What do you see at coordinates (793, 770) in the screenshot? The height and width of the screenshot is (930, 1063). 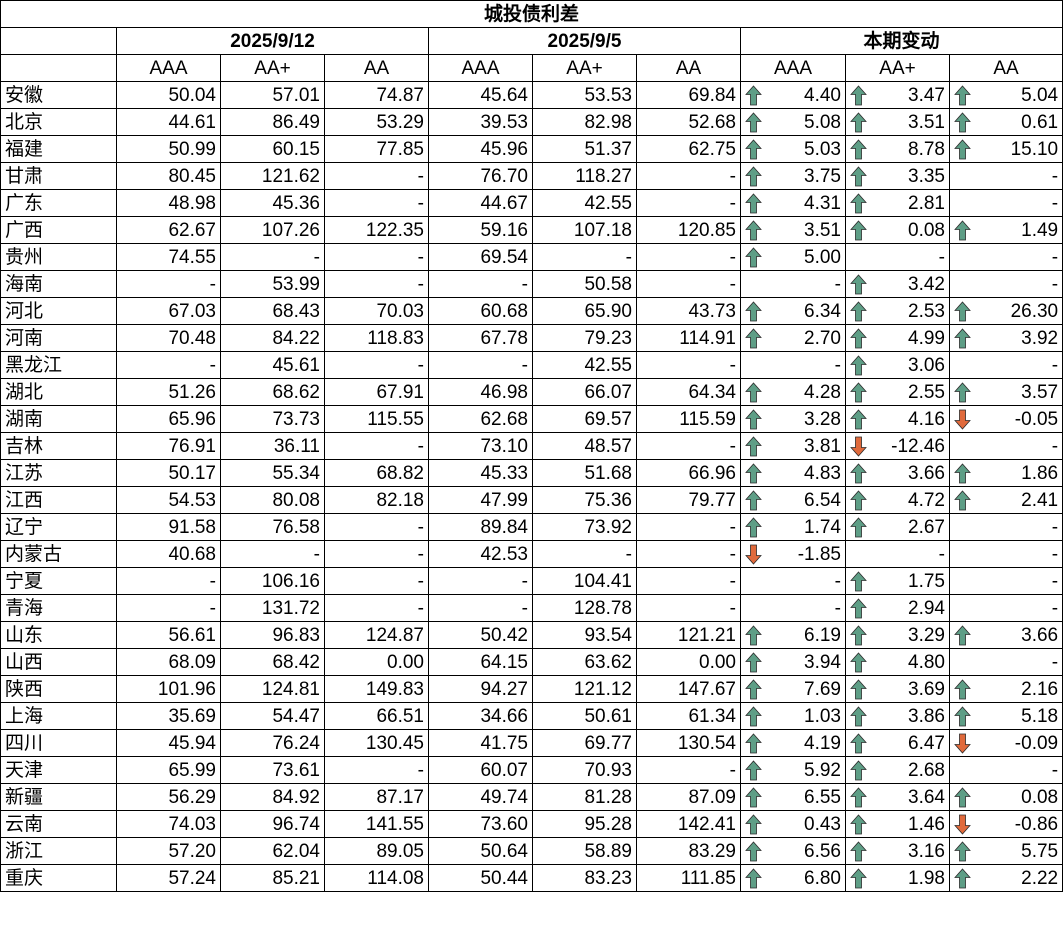 I see `change-cell: 5.92` at bounding box center [793, 770].